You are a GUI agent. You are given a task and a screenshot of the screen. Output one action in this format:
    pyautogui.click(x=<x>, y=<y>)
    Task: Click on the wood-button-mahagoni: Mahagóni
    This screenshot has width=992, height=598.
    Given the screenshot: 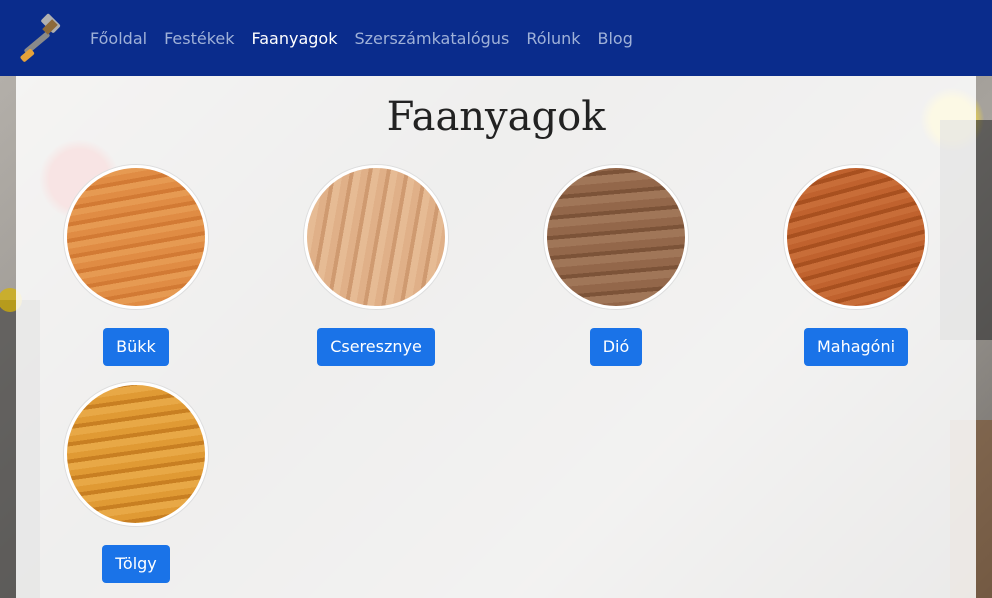 What is the action you would take?
    pyautogui.click(x=856, y=347)
    